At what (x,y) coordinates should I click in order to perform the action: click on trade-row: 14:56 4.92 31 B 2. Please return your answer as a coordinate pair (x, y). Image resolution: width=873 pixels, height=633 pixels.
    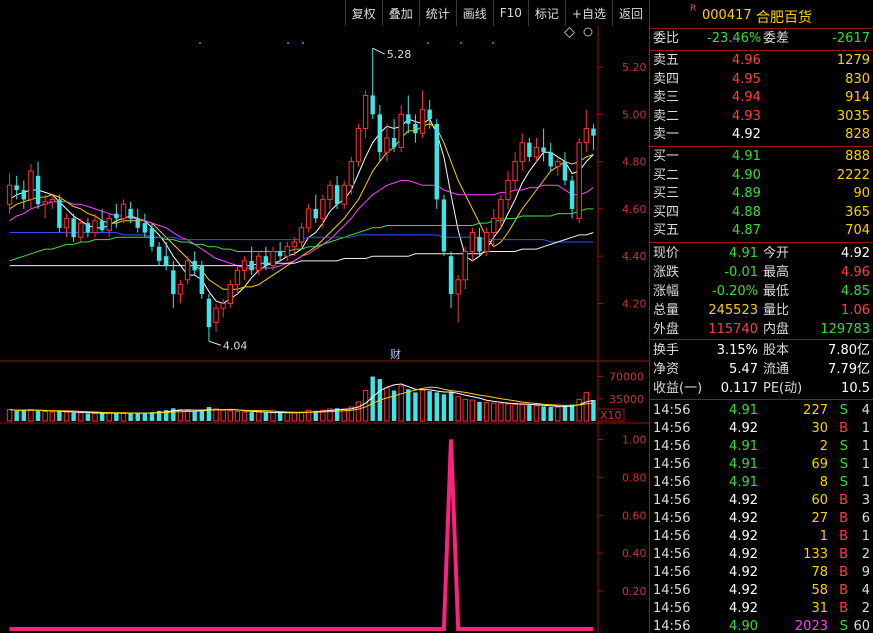
    Looking at the image, I should click on (761, 609).